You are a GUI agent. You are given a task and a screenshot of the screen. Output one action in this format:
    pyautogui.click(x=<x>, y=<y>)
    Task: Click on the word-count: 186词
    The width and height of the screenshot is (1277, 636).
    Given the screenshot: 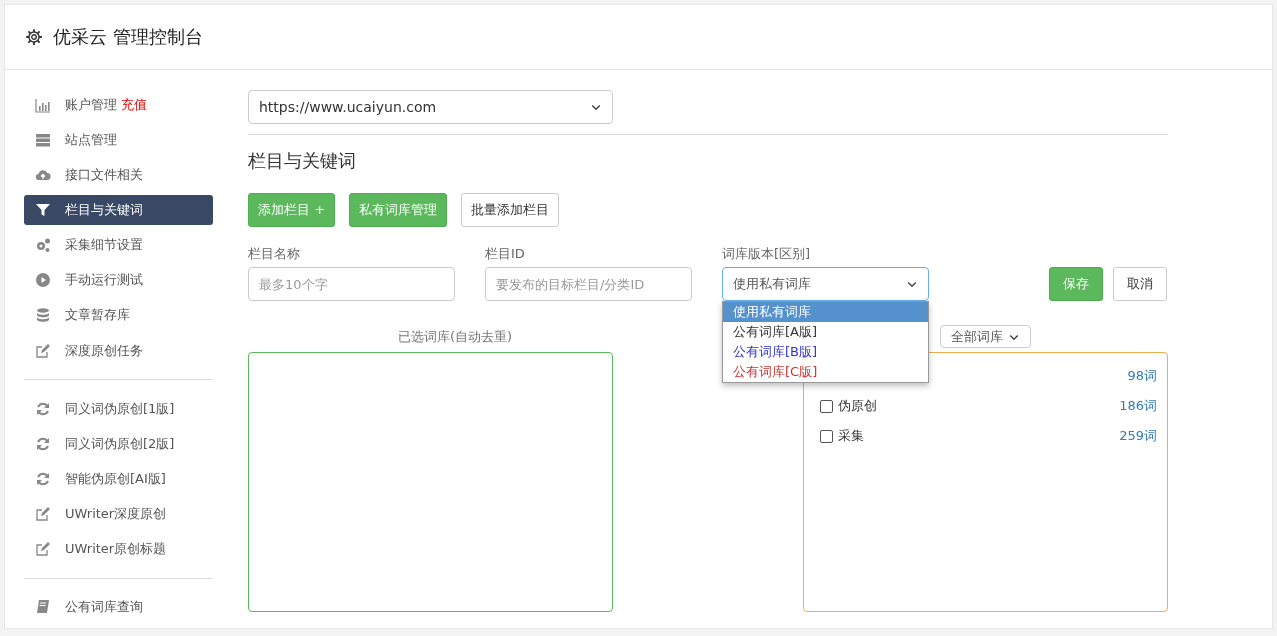 What is the action you would take?
    pyautogui.click(x=1138, y=406)
    